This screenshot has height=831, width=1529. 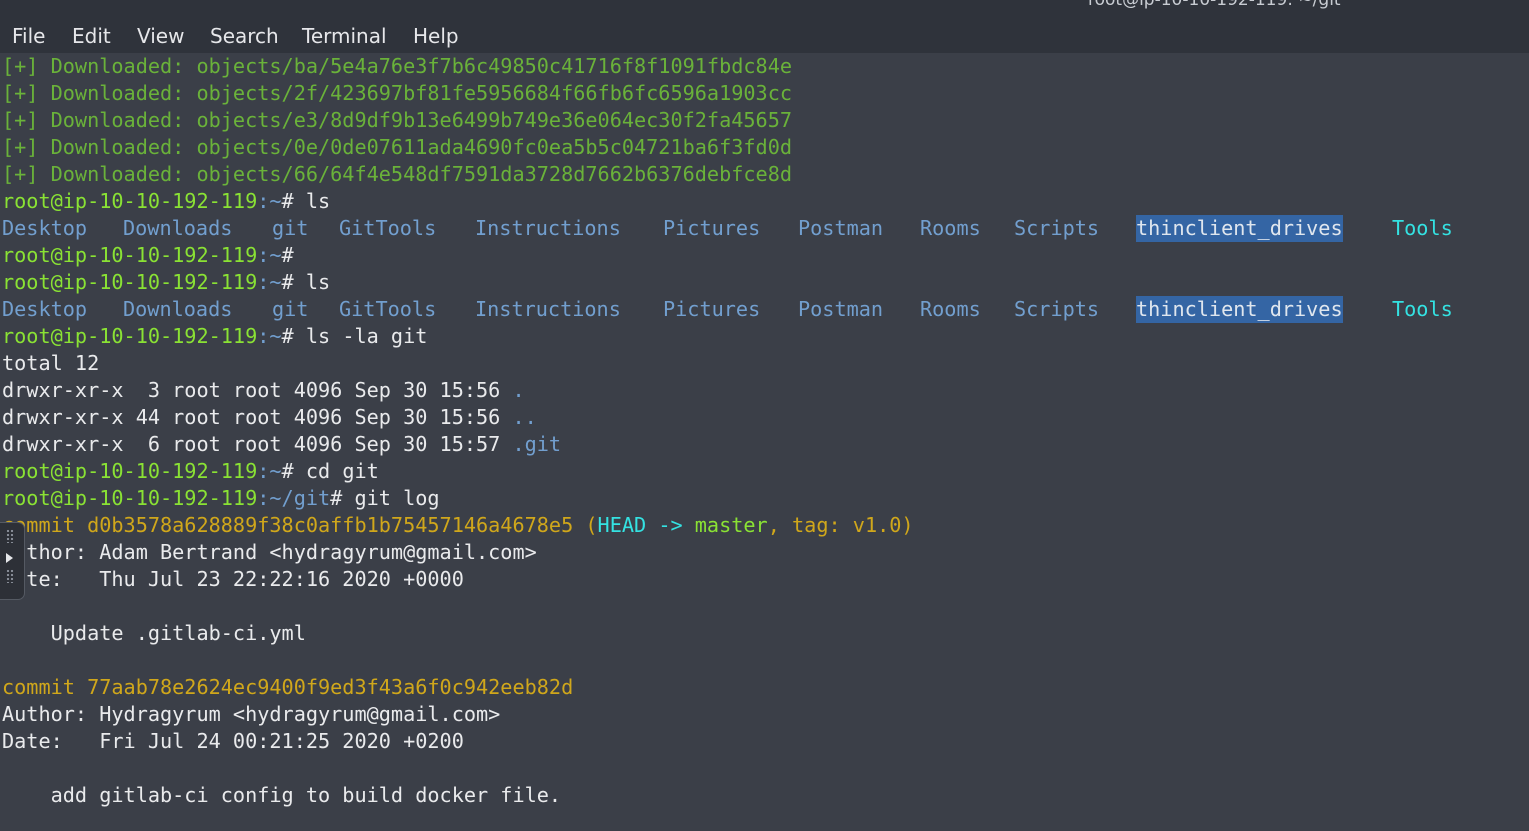 I want to click on commit-date: Date: Fri Jul 24 00:21:25 2020 +0200, so click(x=233, y=741).